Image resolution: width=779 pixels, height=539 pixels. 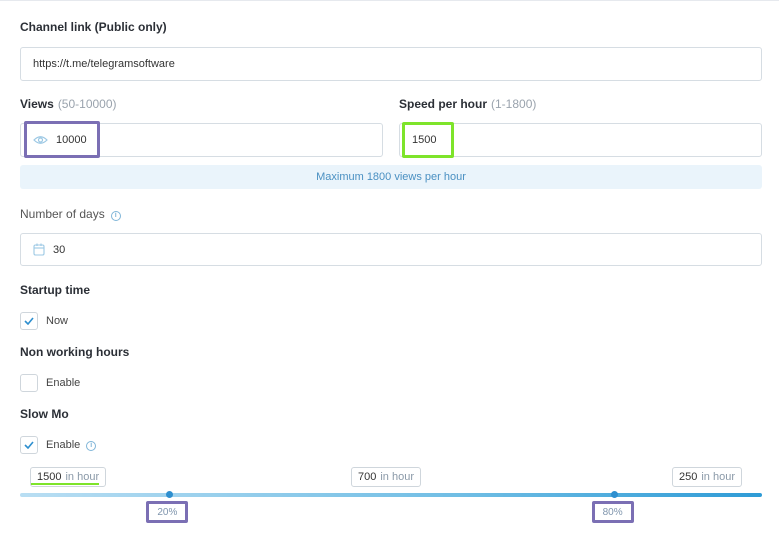 What do you see at coordinates (167, 512) in the screenshot?
I see `slider-percent-1: 20%` at bounding box center [167, 512].